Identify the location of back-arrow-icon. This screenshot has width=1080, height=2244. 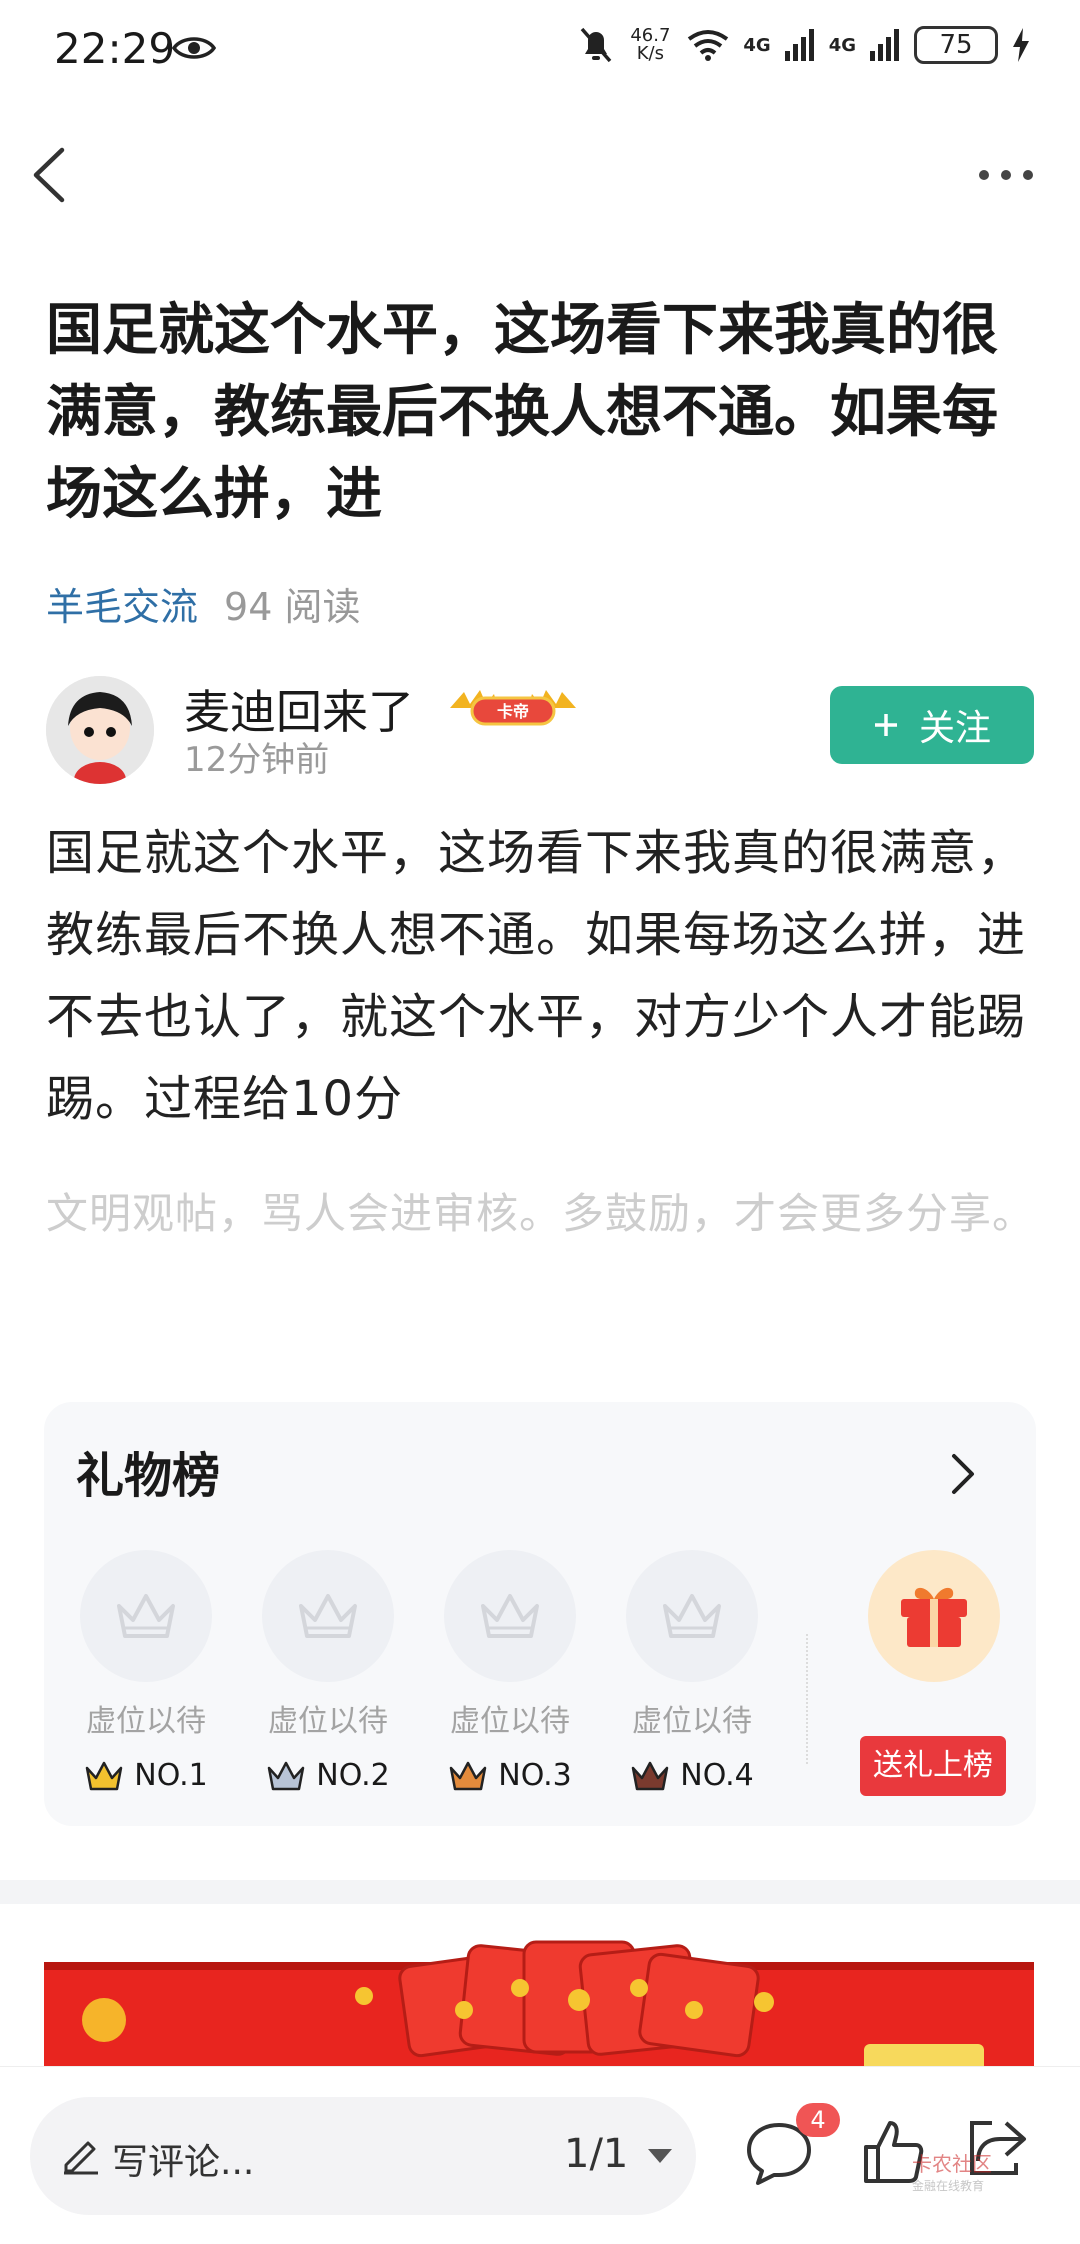
(56, 175).